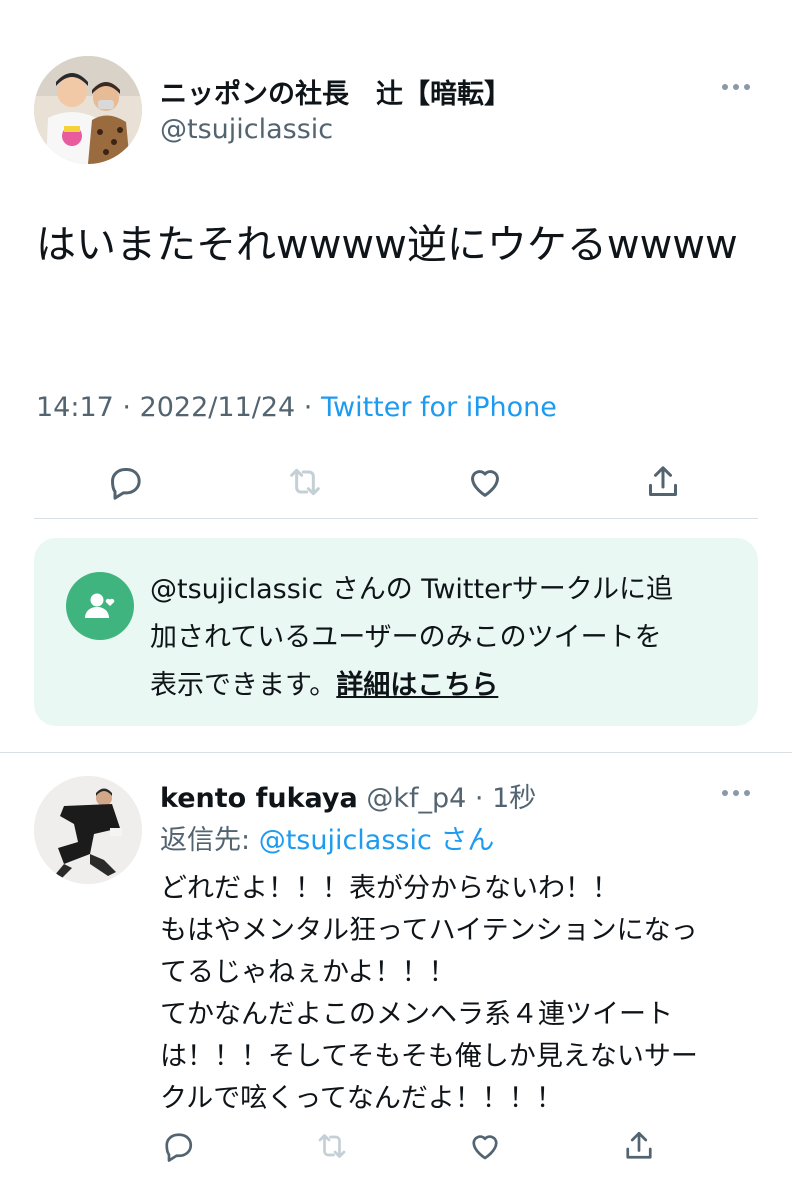  What do you see at coordinates (259, 798) in the screenshot?
I see `reply-author-name: kento fukaya` at bounding box center [259, 798].